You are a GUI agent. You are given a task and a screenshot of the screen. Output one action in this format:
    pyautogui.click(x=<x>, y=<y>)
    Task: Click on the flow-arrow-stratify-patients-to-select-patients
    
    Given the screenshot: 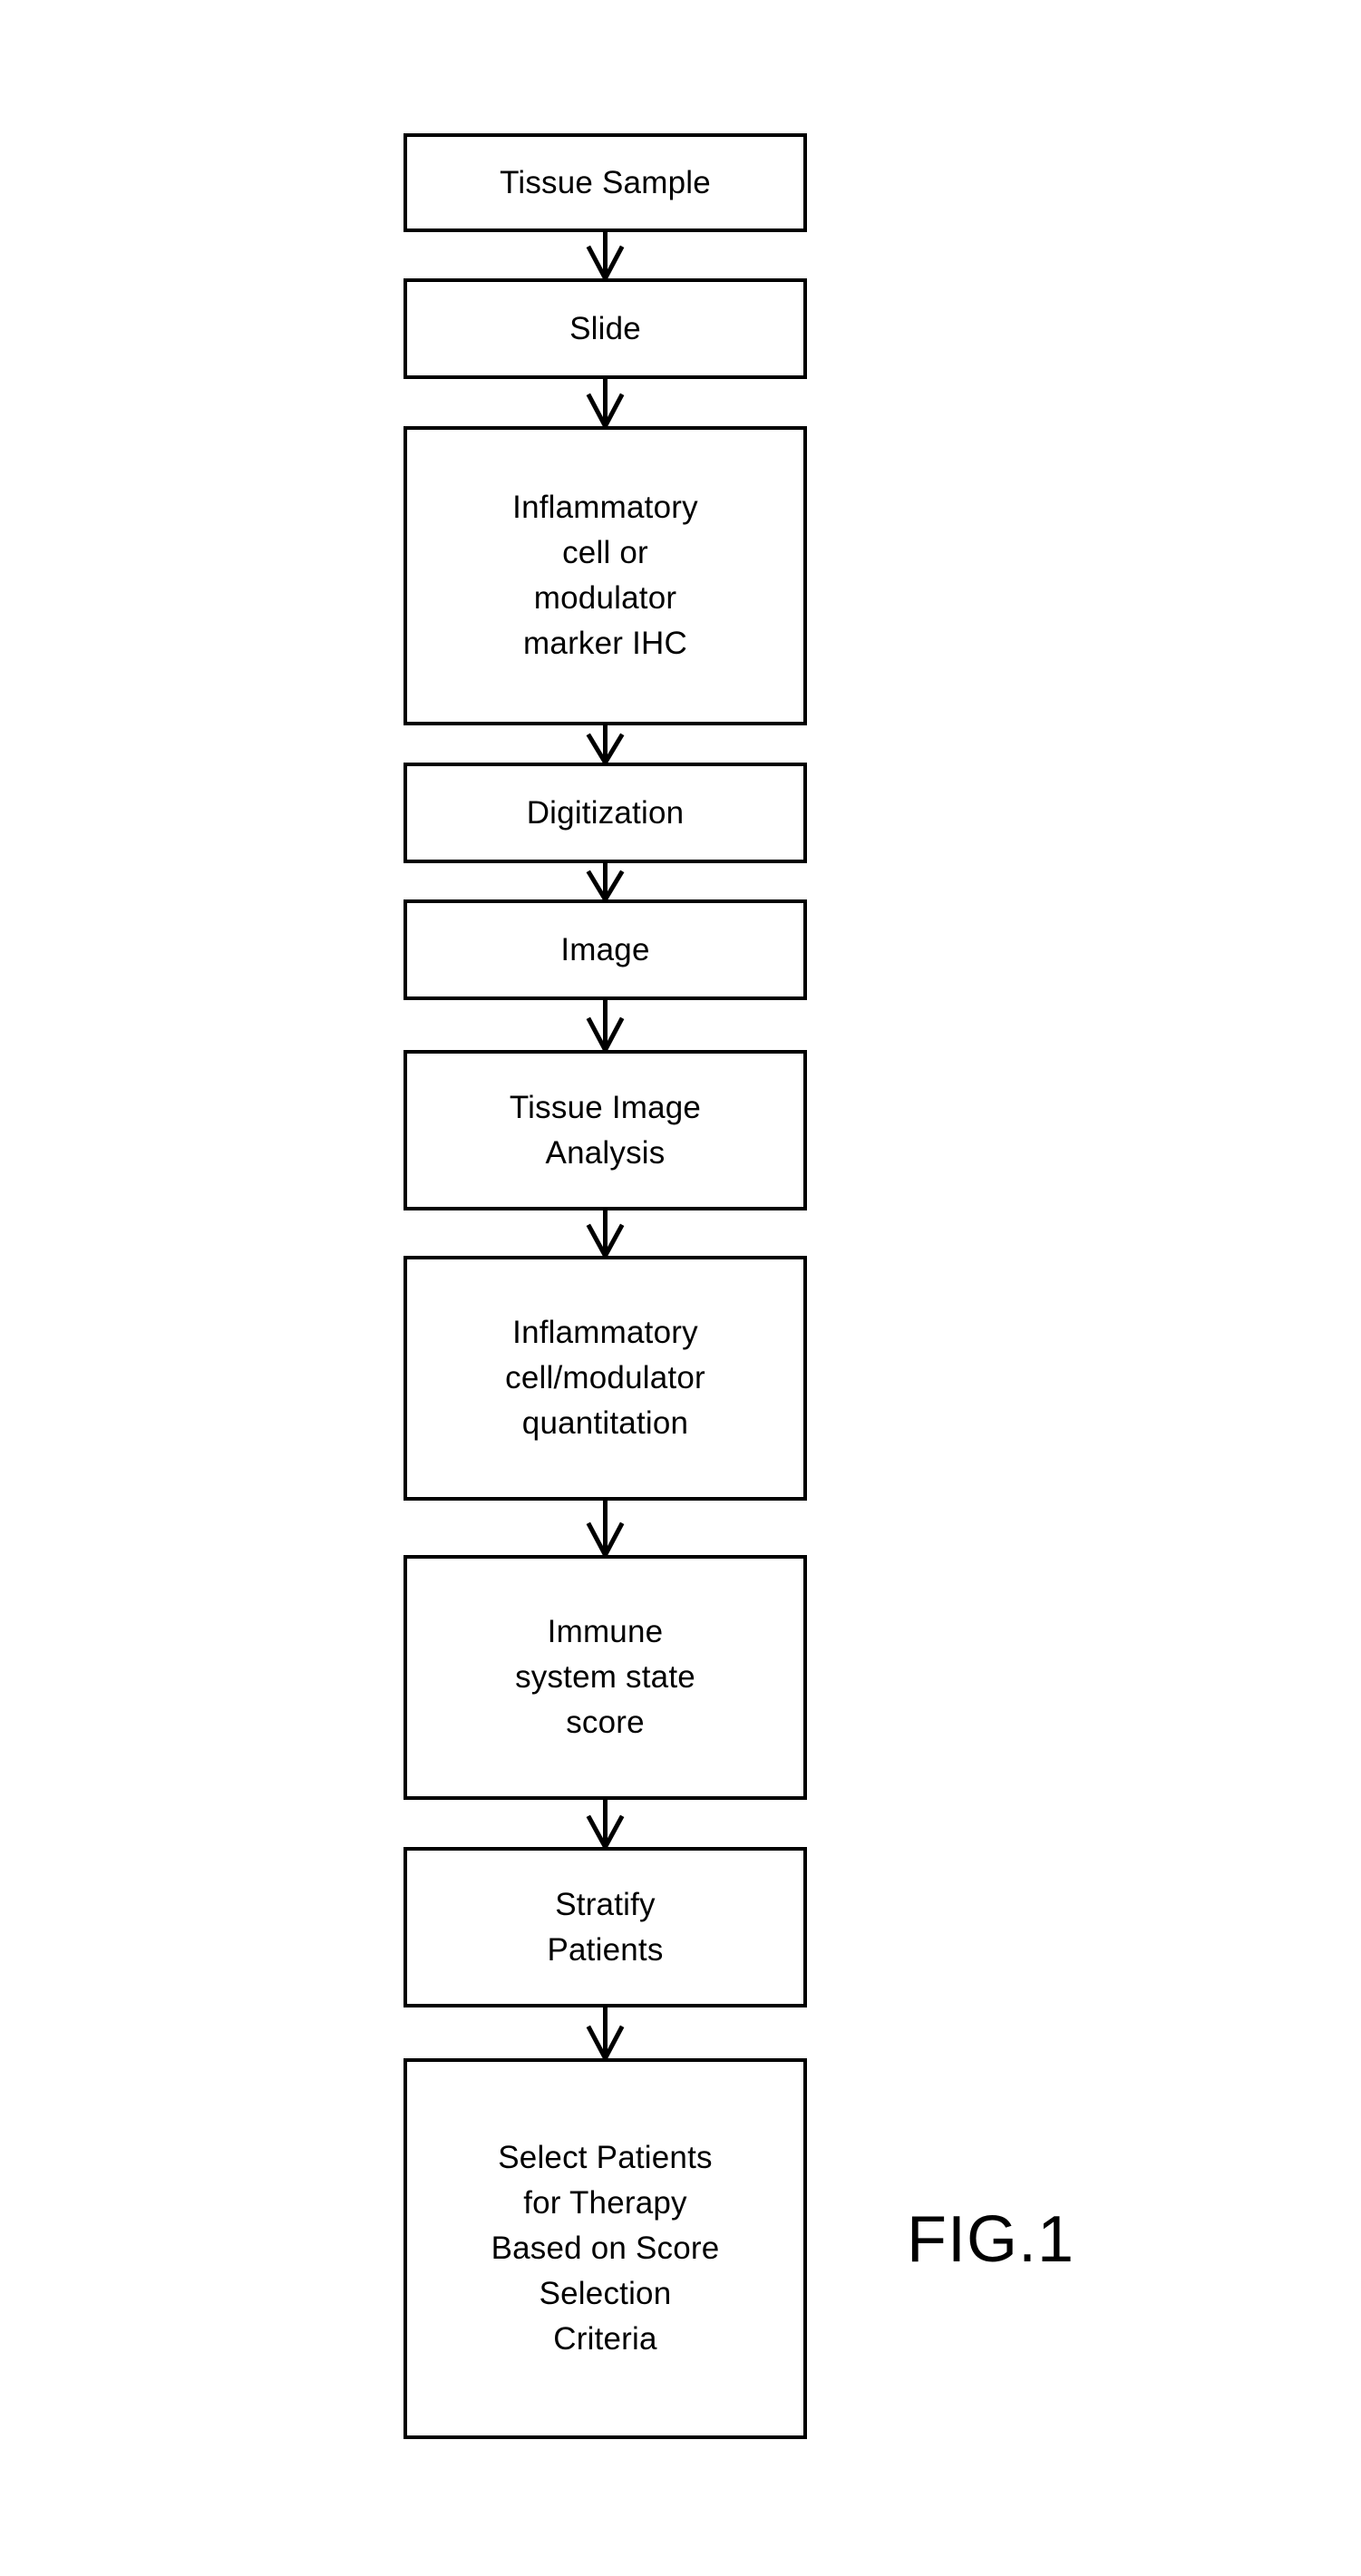 What is the action you would take?
    pyautogui.click(x=605, y=2033)
    